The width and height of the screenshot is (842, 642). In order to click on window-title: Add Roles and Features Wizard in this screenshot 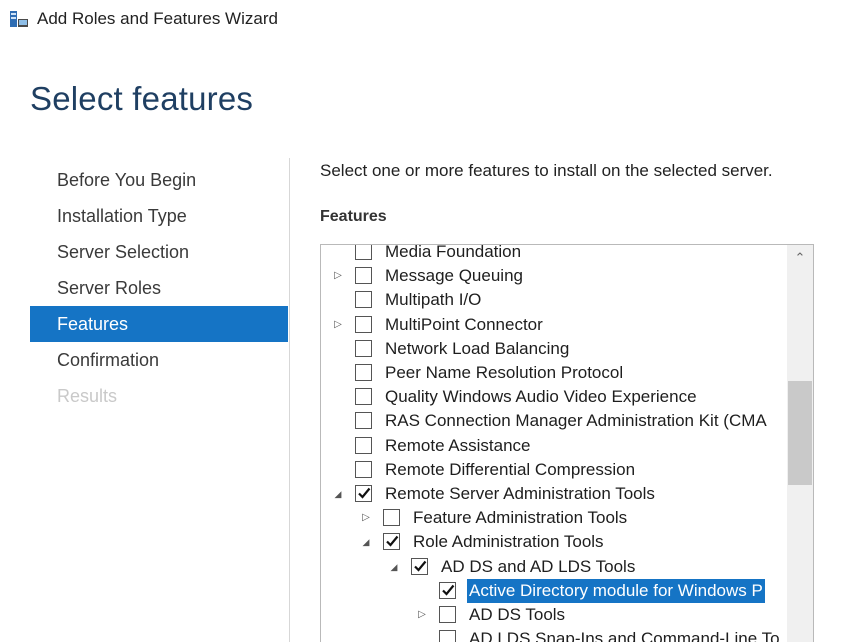, I will do `click(157, 18)`.